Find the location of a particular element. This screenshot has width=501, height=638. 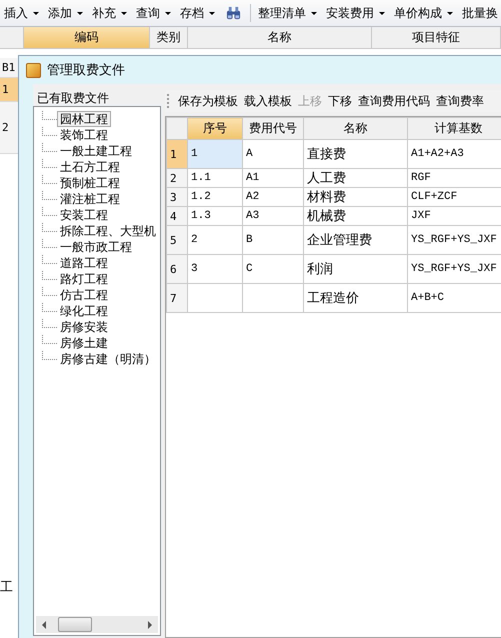

app-icon is located at coordinates (33, 70).